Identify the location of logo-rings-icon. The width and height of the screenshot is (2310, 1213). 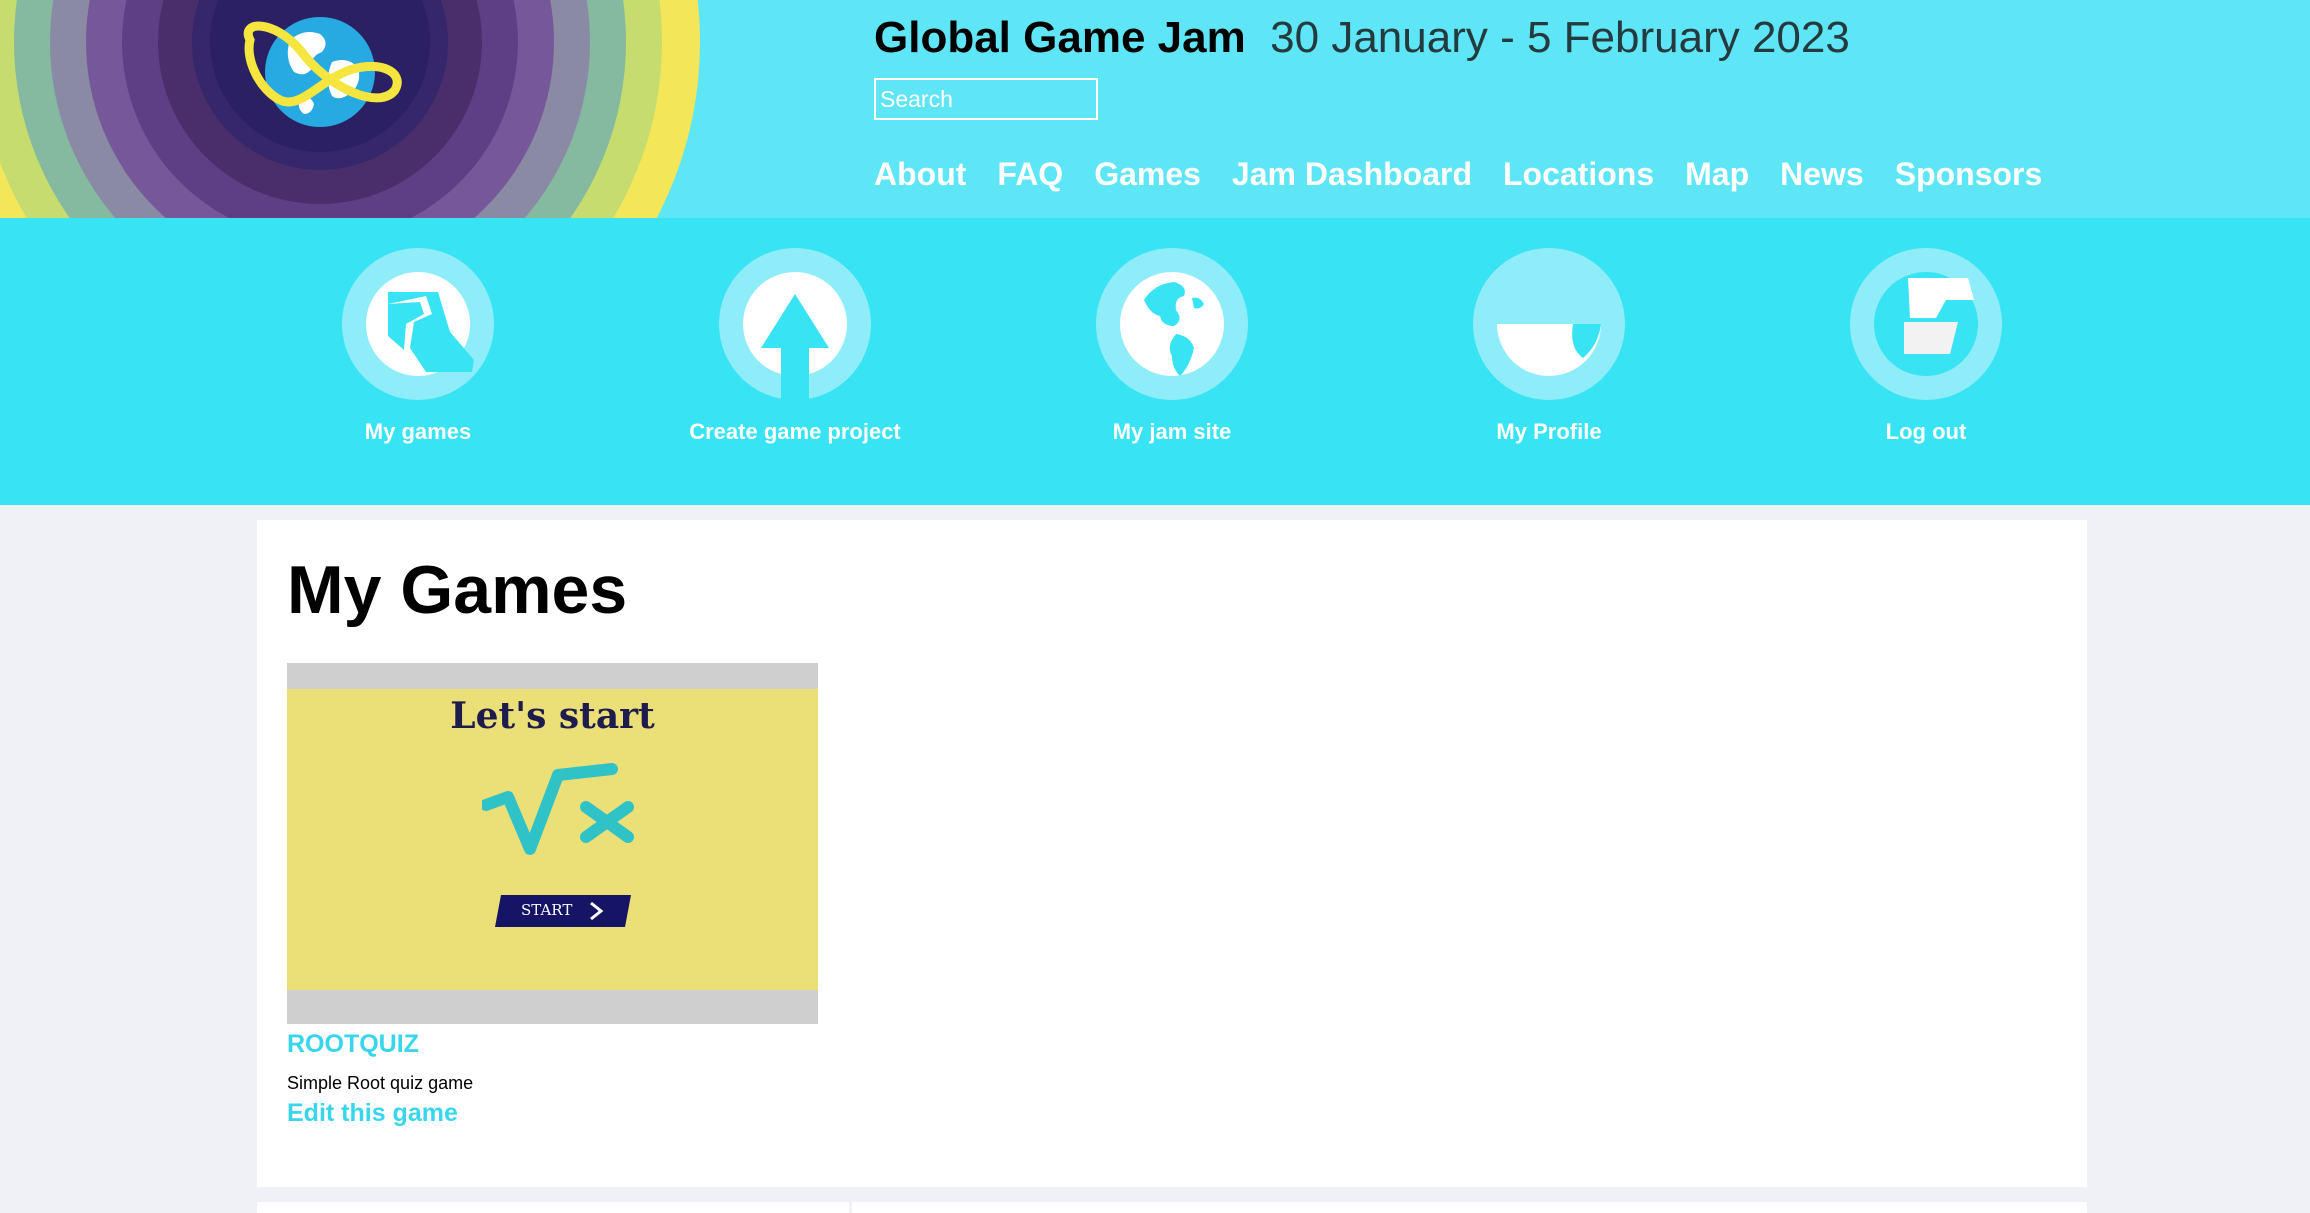
(350, 109).